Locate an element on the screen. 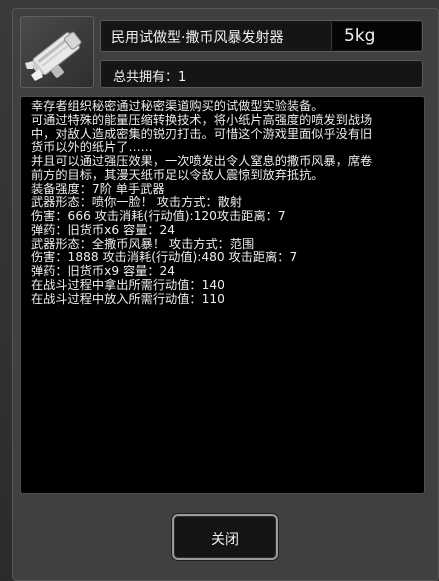 The height and width of the screenshot is (581, 439). item-icon-frame is located at coordinates (57, 52).